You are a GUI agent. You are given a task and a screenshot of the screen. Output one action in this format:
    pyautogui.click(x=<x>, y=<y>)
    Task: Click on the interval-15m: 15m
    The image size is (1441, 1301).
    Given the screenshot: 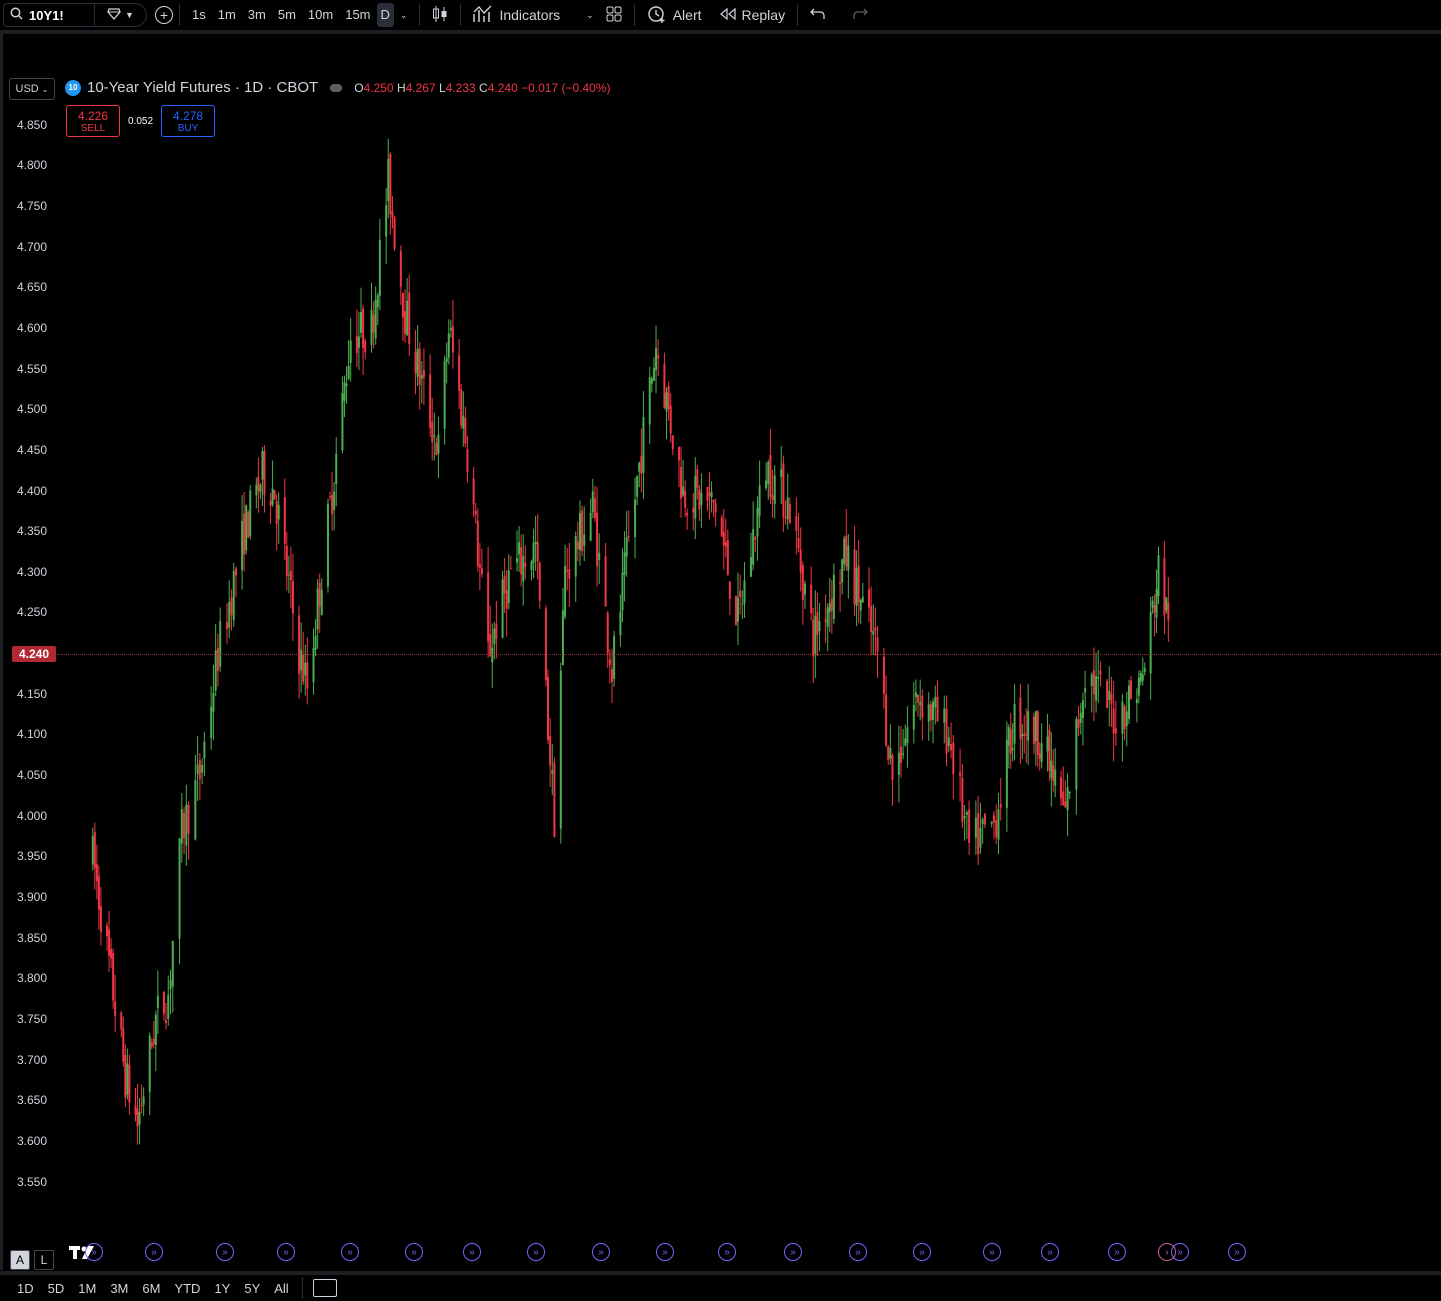 What is the action you would take?
    pyautogui.click(x=357, y=15)
    